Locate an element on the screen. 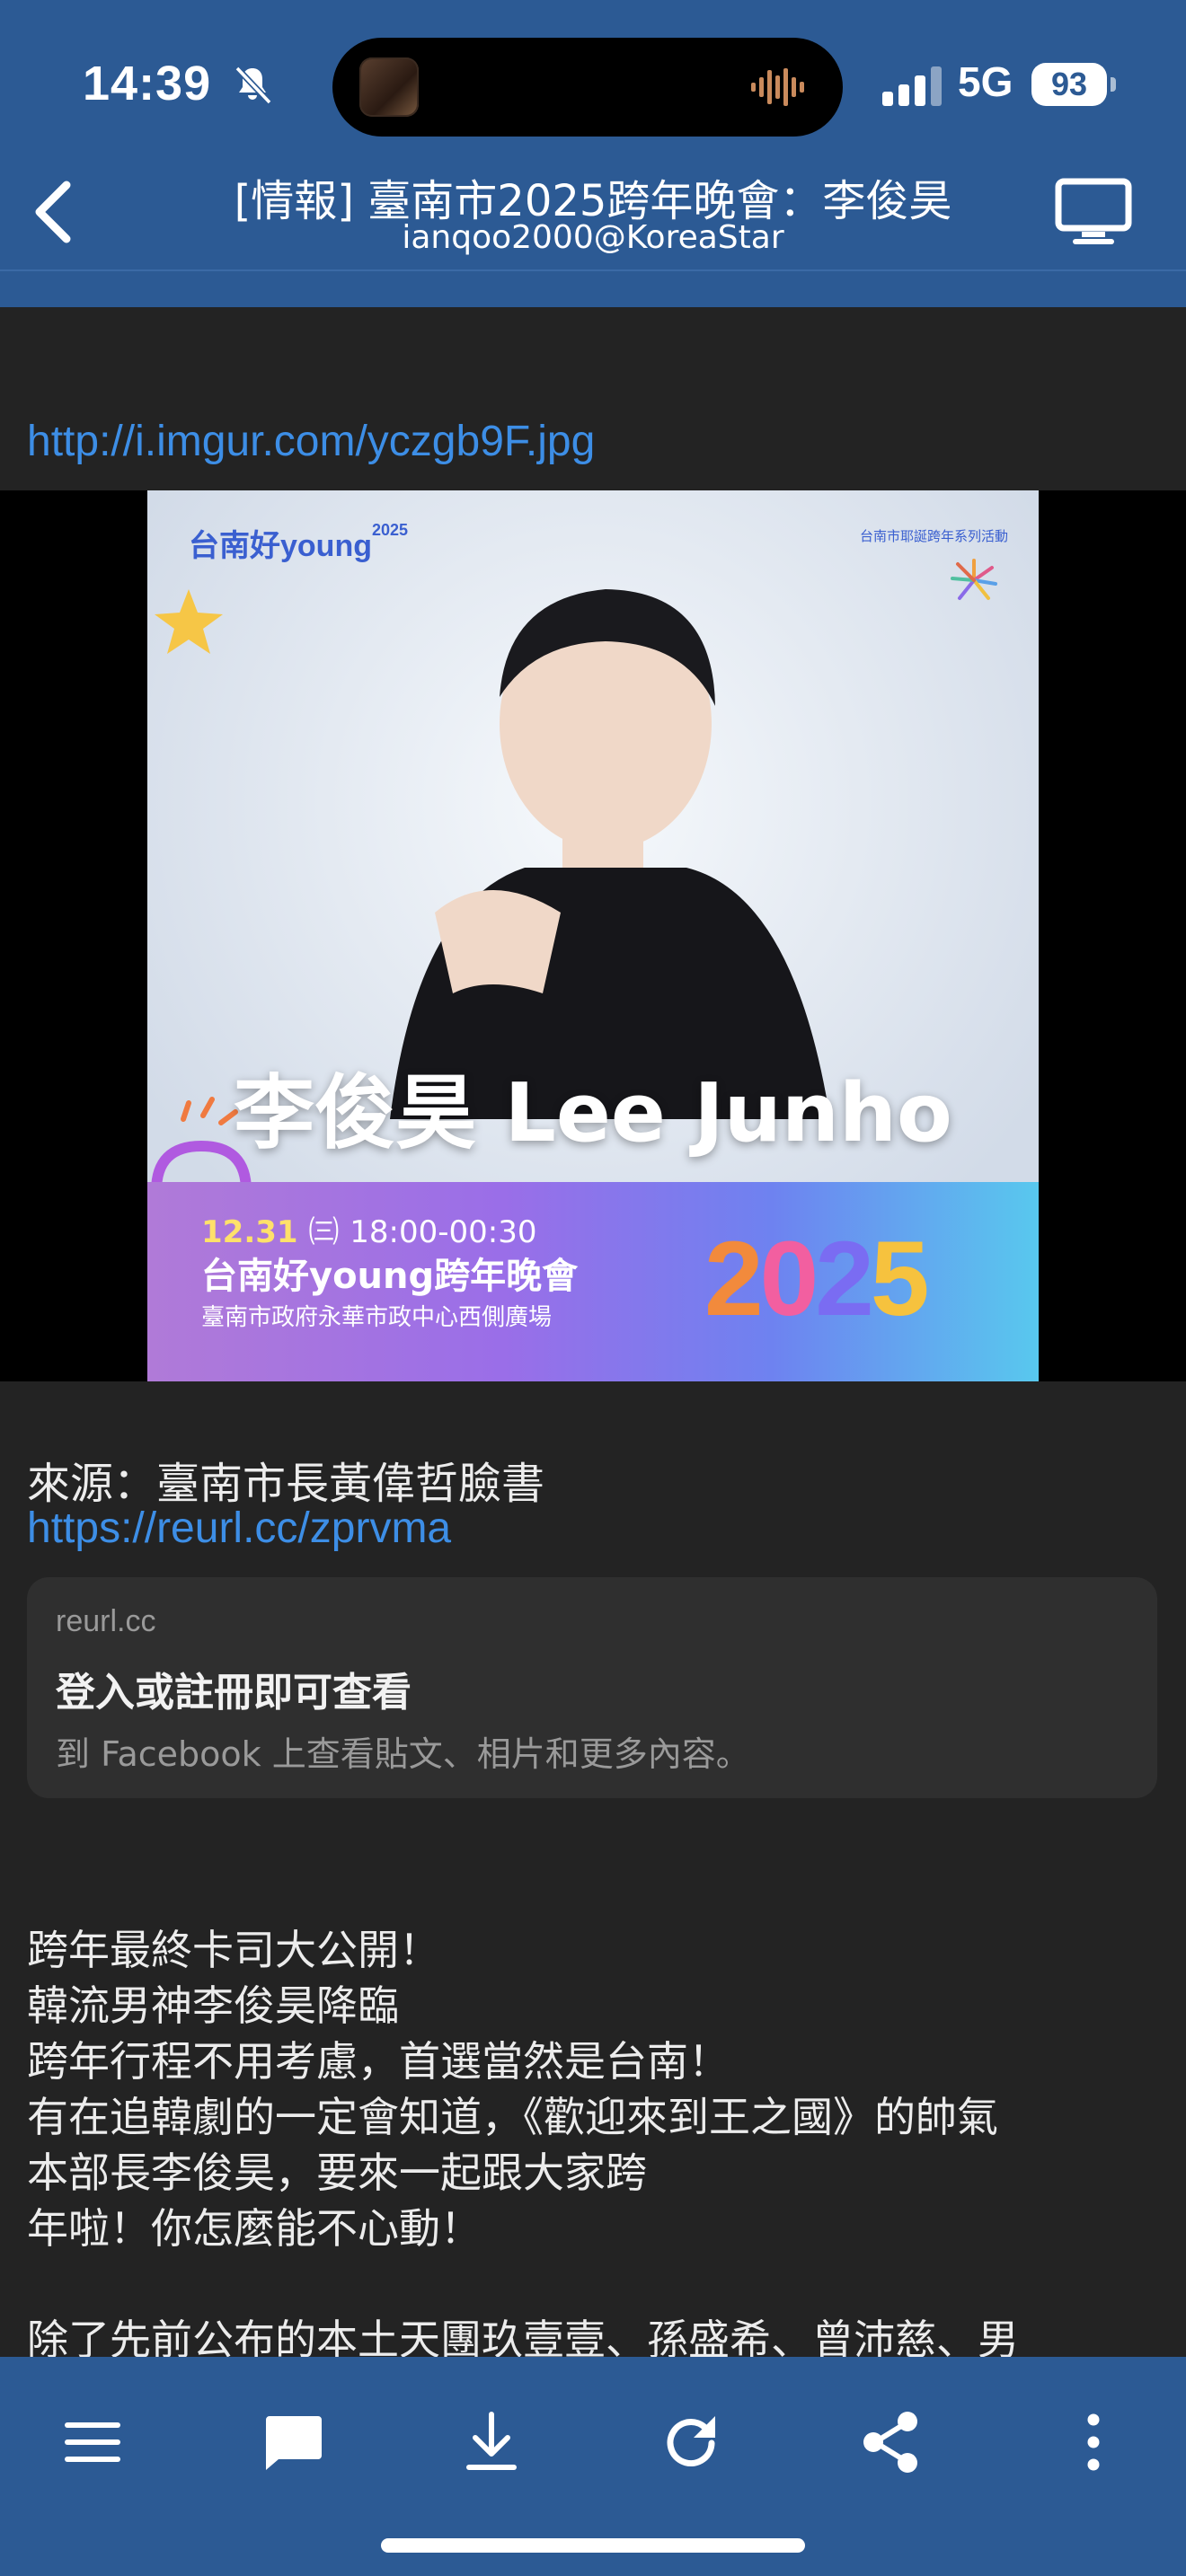 This screenshot has width=1186, height=2576. download-button is located at coordinates (491, 2442).